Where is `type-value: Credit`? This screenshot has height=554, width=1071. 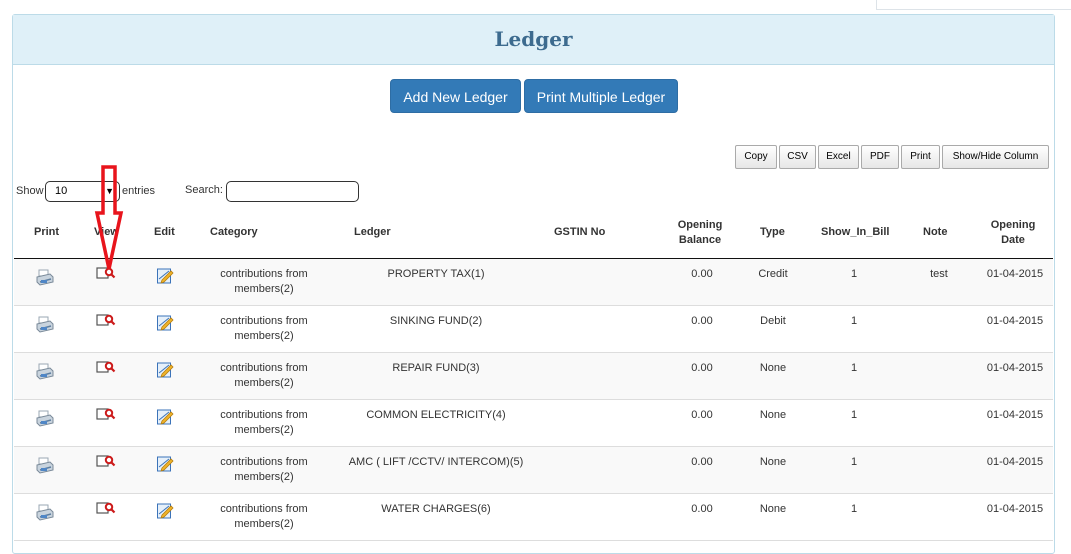 type-value: Credit is located at coordinates (773, 274).